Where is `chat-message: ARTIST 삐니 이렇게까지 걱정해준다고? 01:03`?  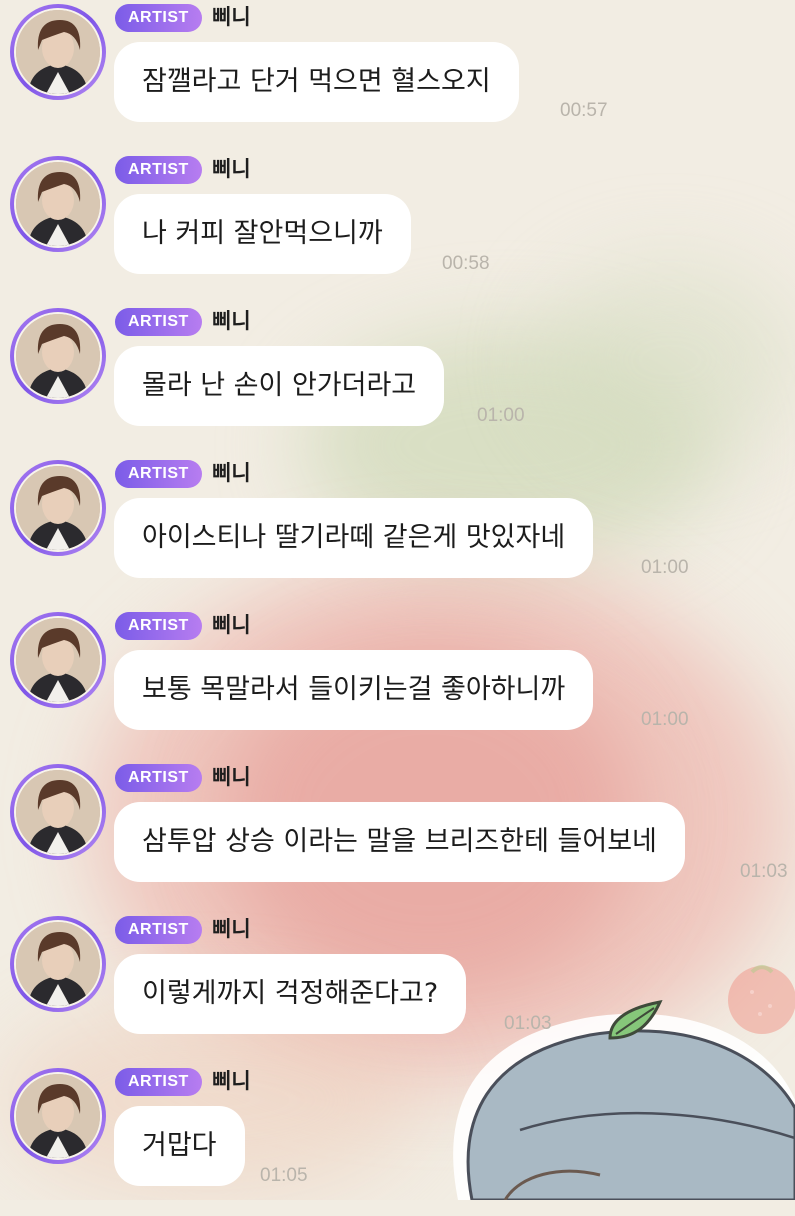
chat-message: ARTIST 삐니 이렇게까지 걱정해준다고? 01:03 is located at coordinates (397, 988).